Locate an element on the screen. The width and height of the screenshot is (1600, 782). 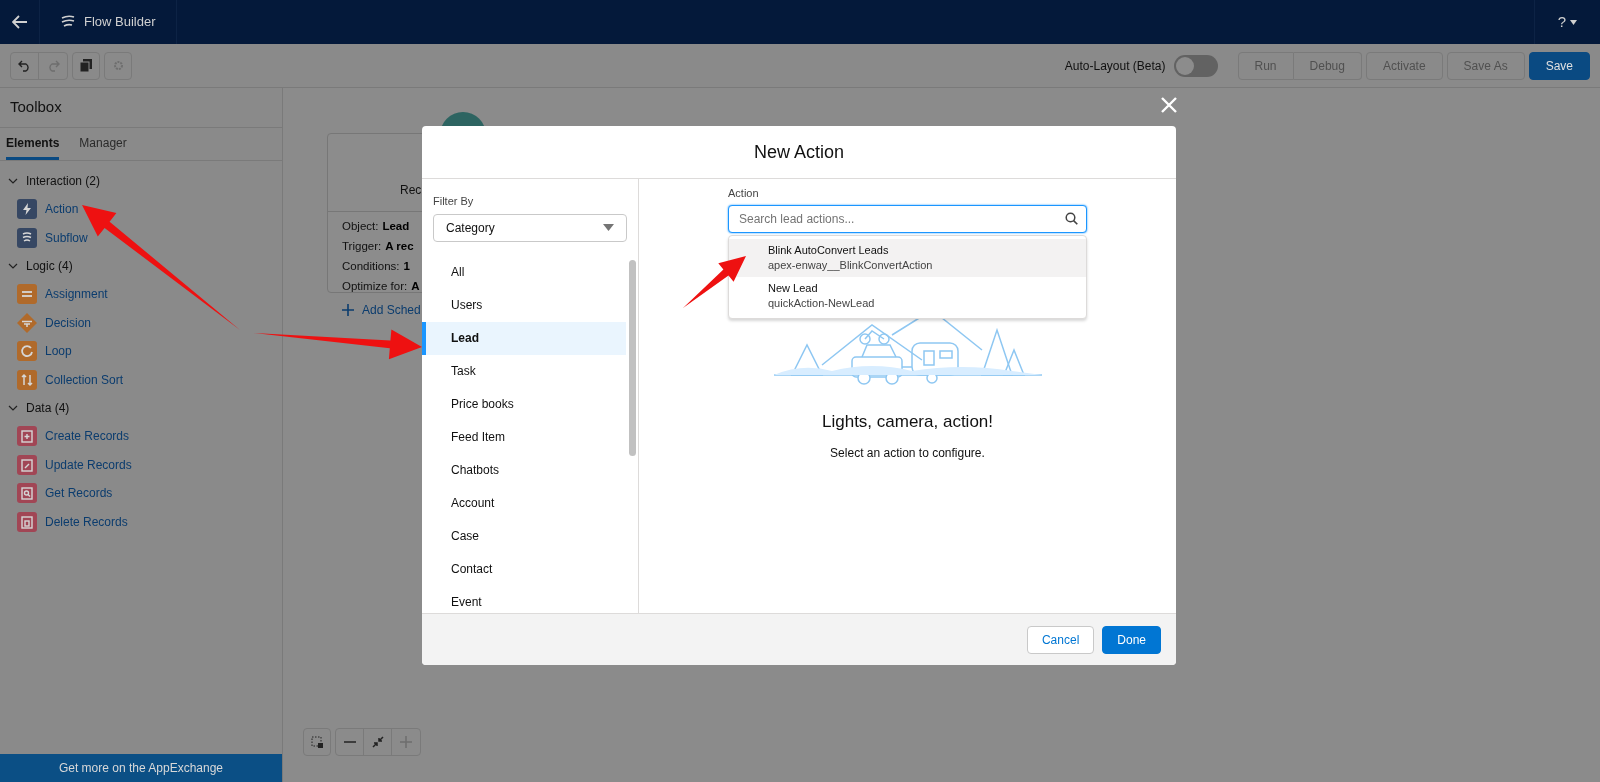
diamond-icon is located at coordinates (27, 322).